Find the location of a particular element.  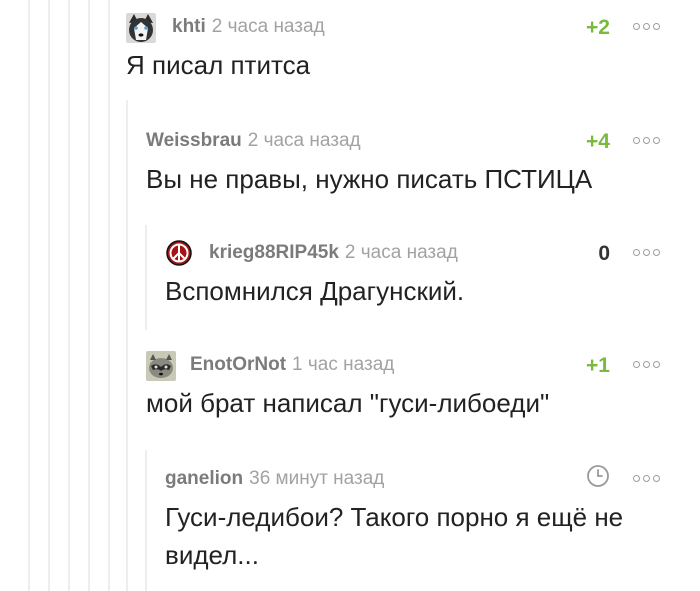

raccoon-avatar is located at coordinates (161, 366).